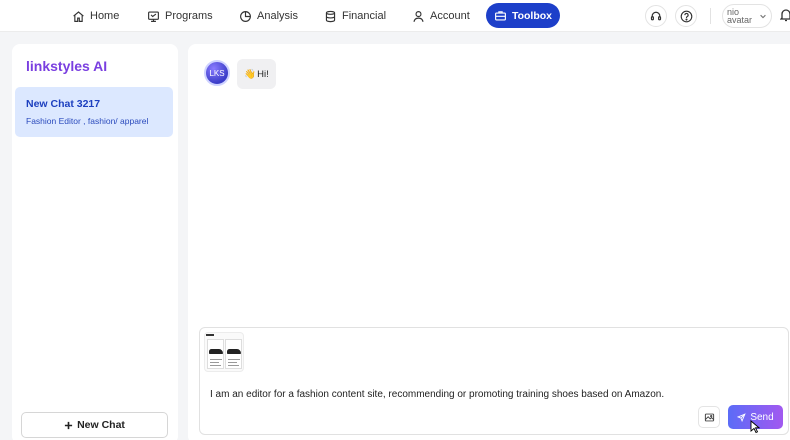 This screenshot has width=790, height=440. What do you see at coordinates (450, 16) in the screenshot?
I see `nav-account-label: Account` at bounding box center [450, 16].